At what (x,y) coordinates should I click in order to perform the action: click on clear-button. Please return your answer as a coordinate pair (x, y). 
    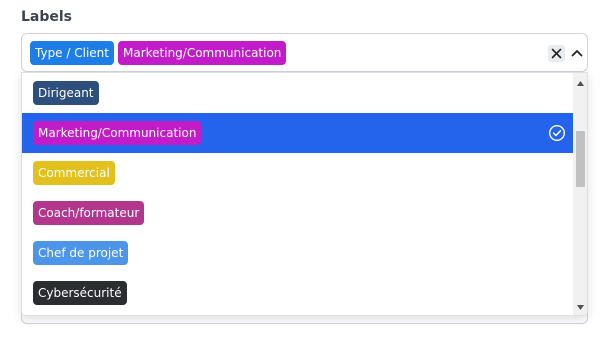
    Looking at the image, I should click on (556, 53).